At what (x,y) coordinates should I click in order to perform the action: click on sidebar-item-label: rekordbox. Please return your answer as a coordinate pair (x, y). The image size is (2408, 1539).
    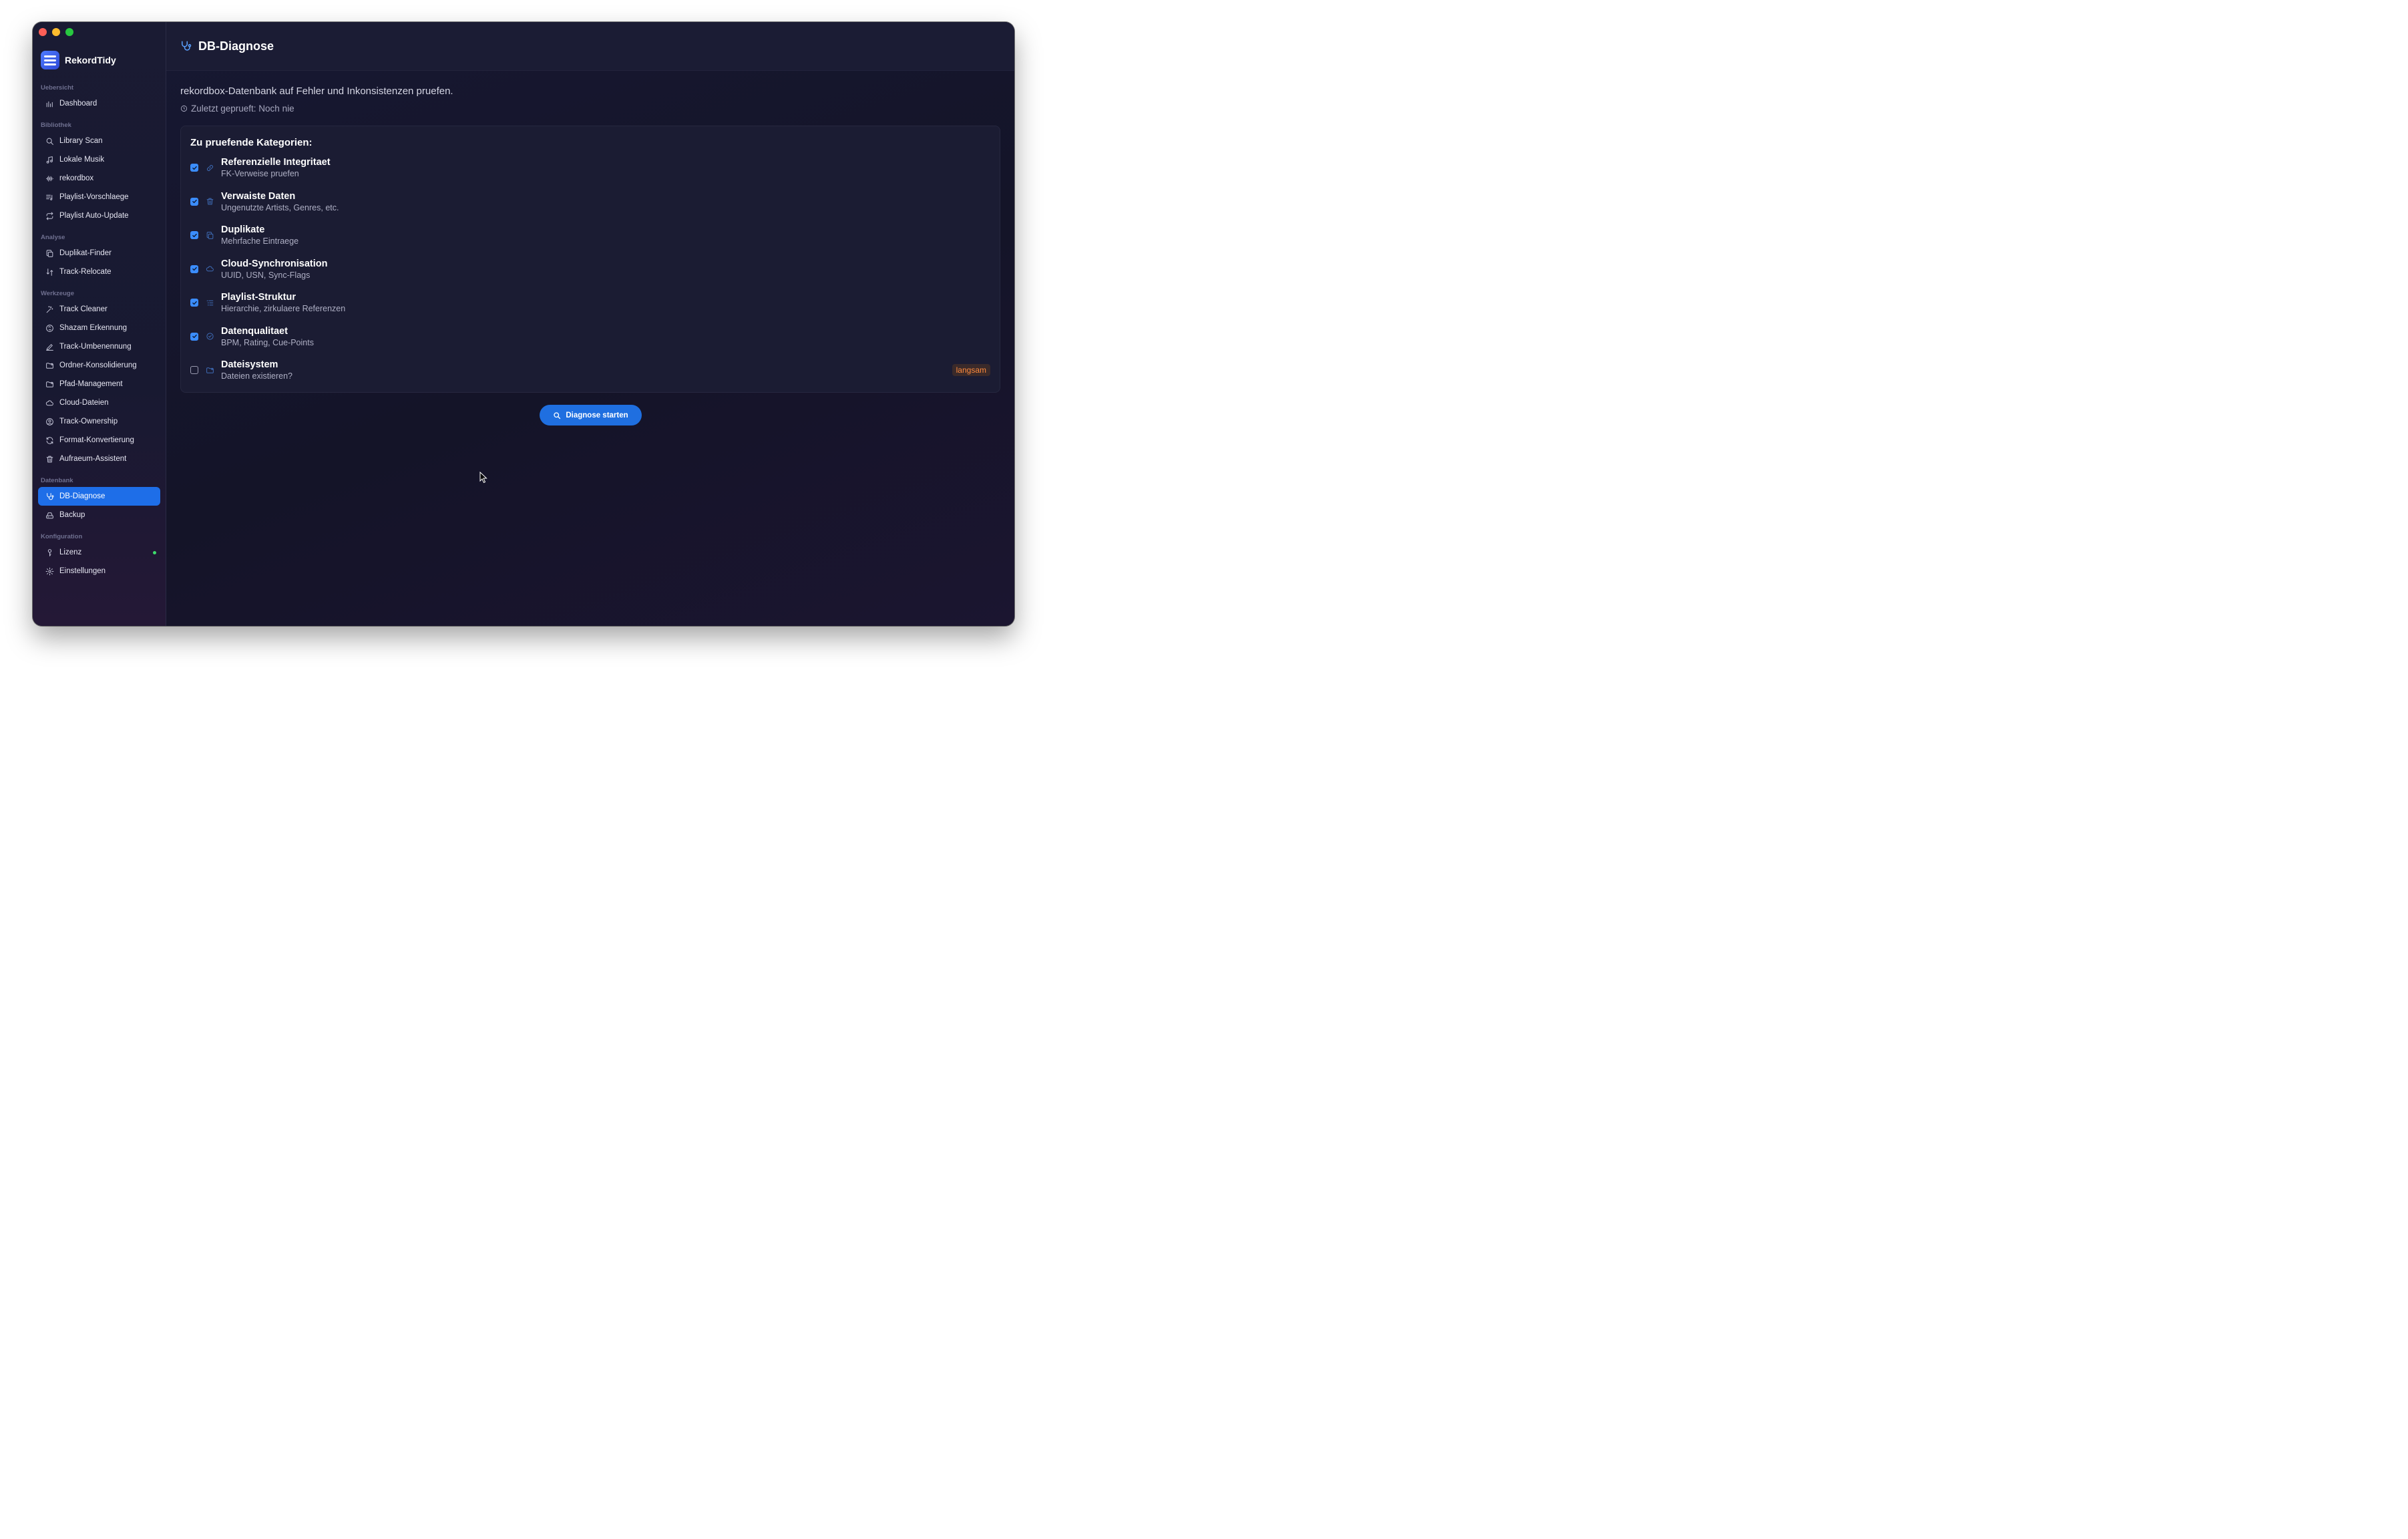
    Looking at the image, I should click on (76, 178).